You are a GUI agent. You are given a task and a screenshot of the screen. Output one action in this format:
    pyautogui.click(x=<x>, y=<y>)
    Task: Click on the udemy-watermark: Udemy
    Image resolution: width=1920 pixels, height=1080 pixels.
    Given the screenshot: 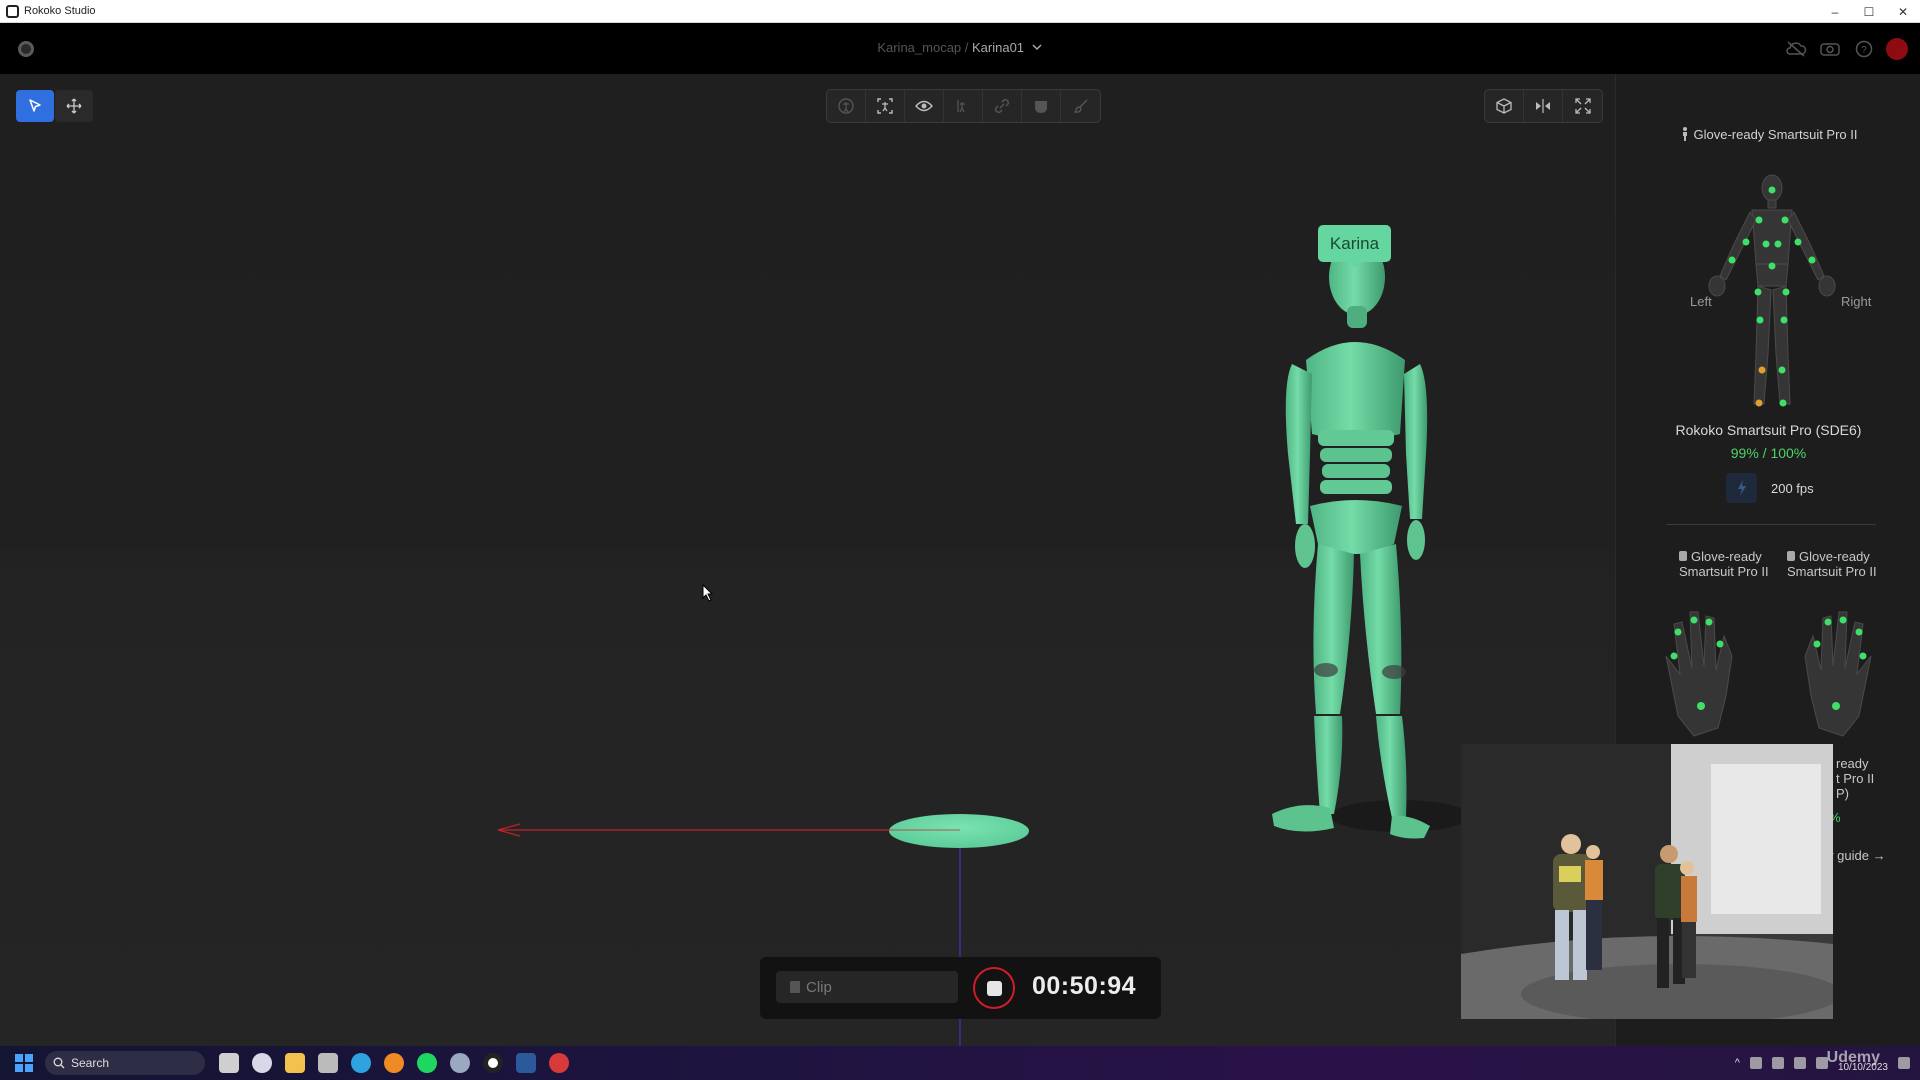 What is the action you would take?
    pyautogui.click(x=1853, y=1057)
    